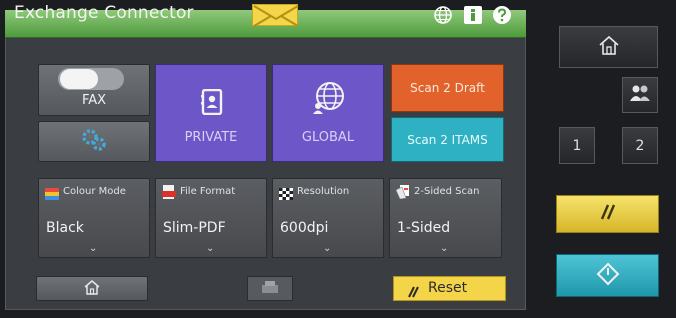  What do you see at coordinates (502, 15) in the screenshot?
I see `help-icon` at bounding box center [502, 15].